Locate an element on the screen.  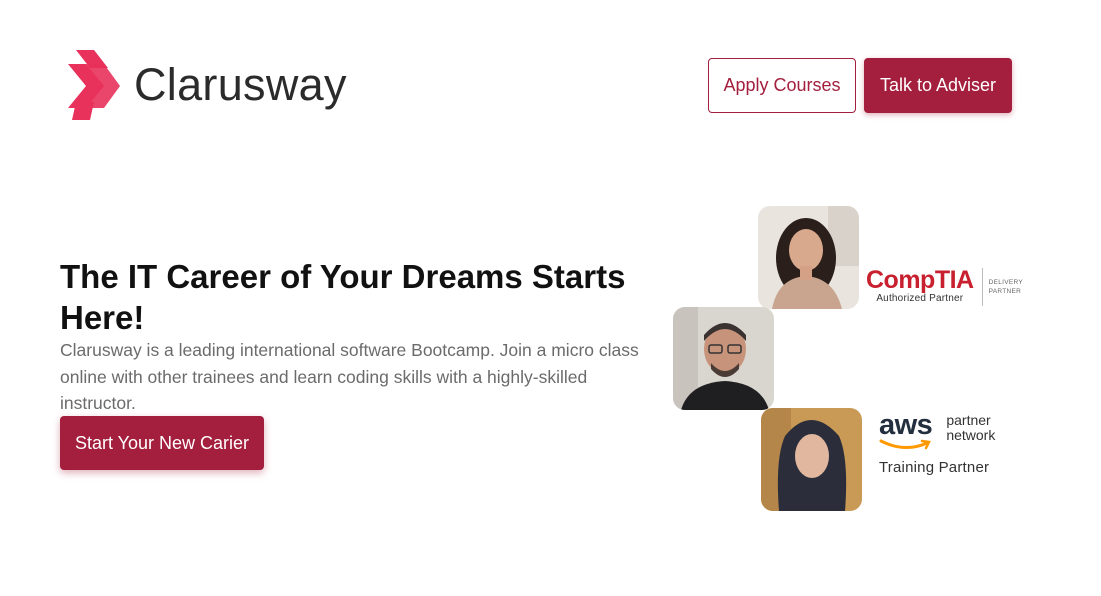
aws-partner-network: partner network is located at coordinates (970, 428).